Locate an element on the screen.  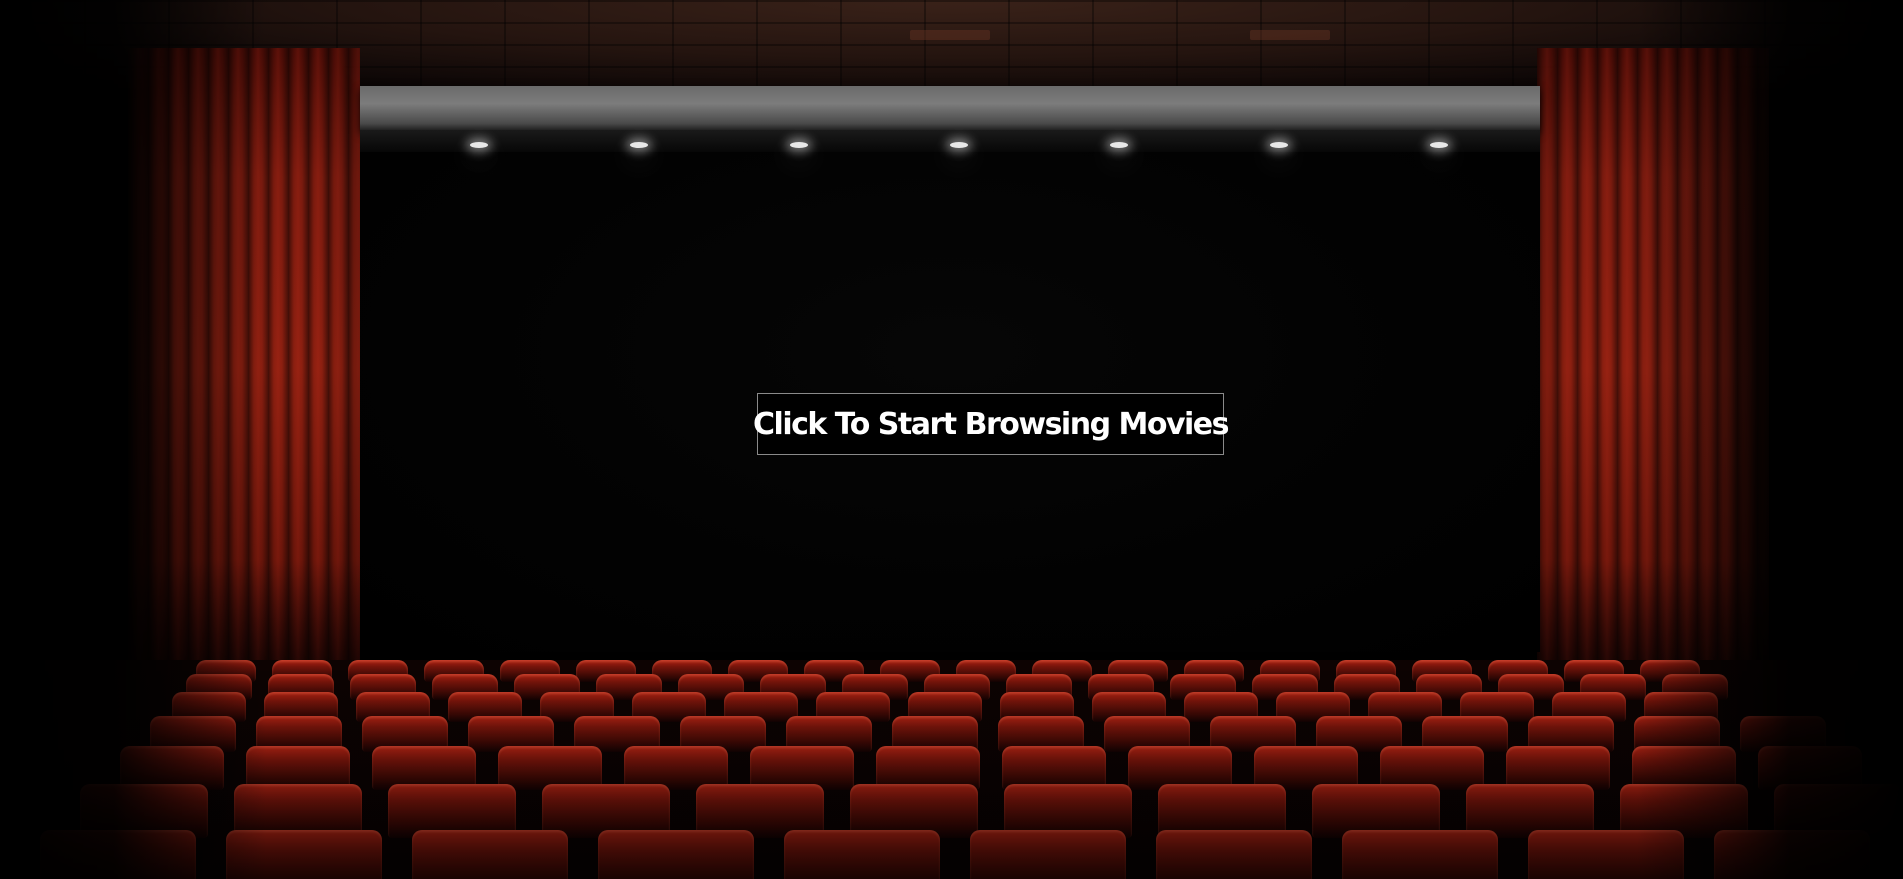
screen-frame is located at coordinates (950, 108).